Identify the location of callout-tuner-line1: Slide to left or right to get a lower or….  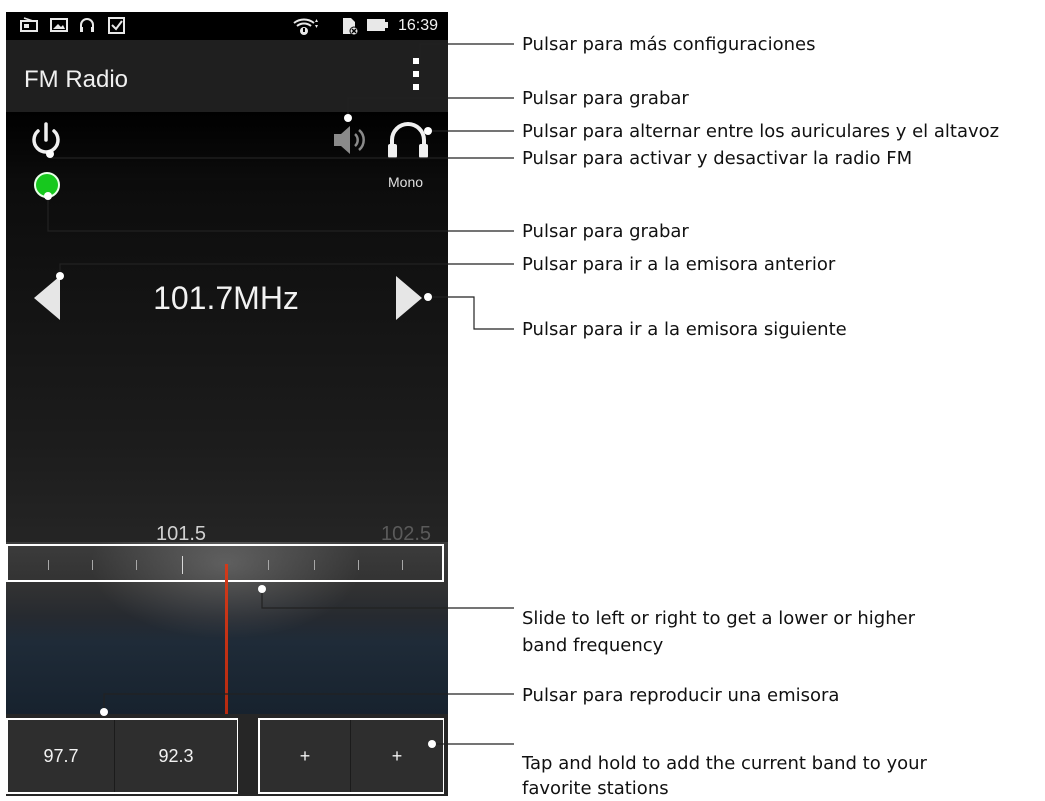
(719, 618).